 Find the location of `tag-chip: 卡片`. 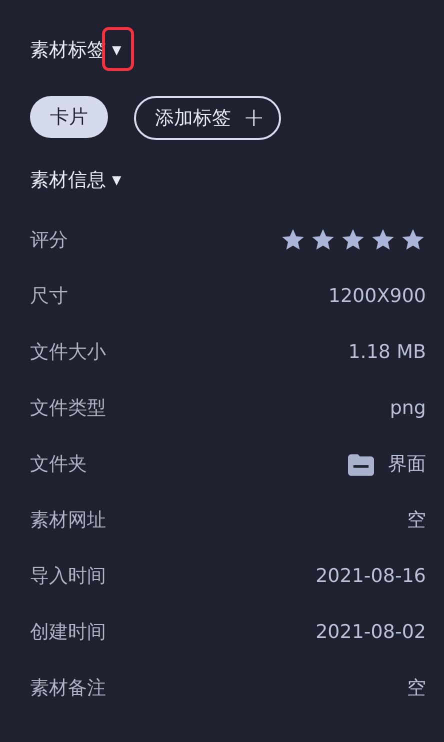

tag-chip: 卡片 is located at coordinates (69, 117).